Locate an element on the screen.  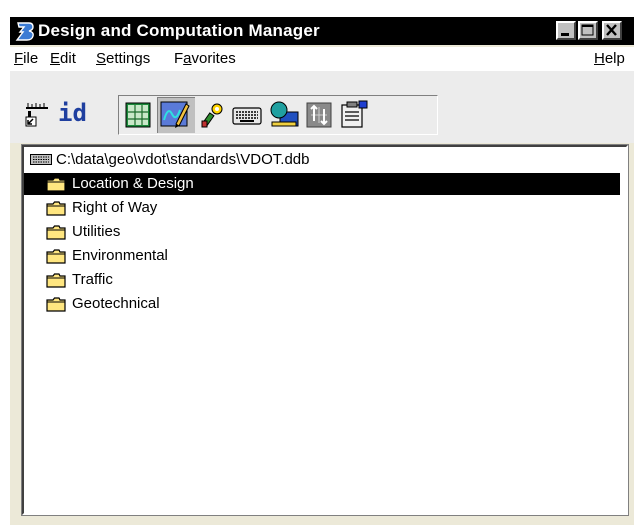
tree-item-right-of-way: Right of Way is located at coordinates (322, 208).